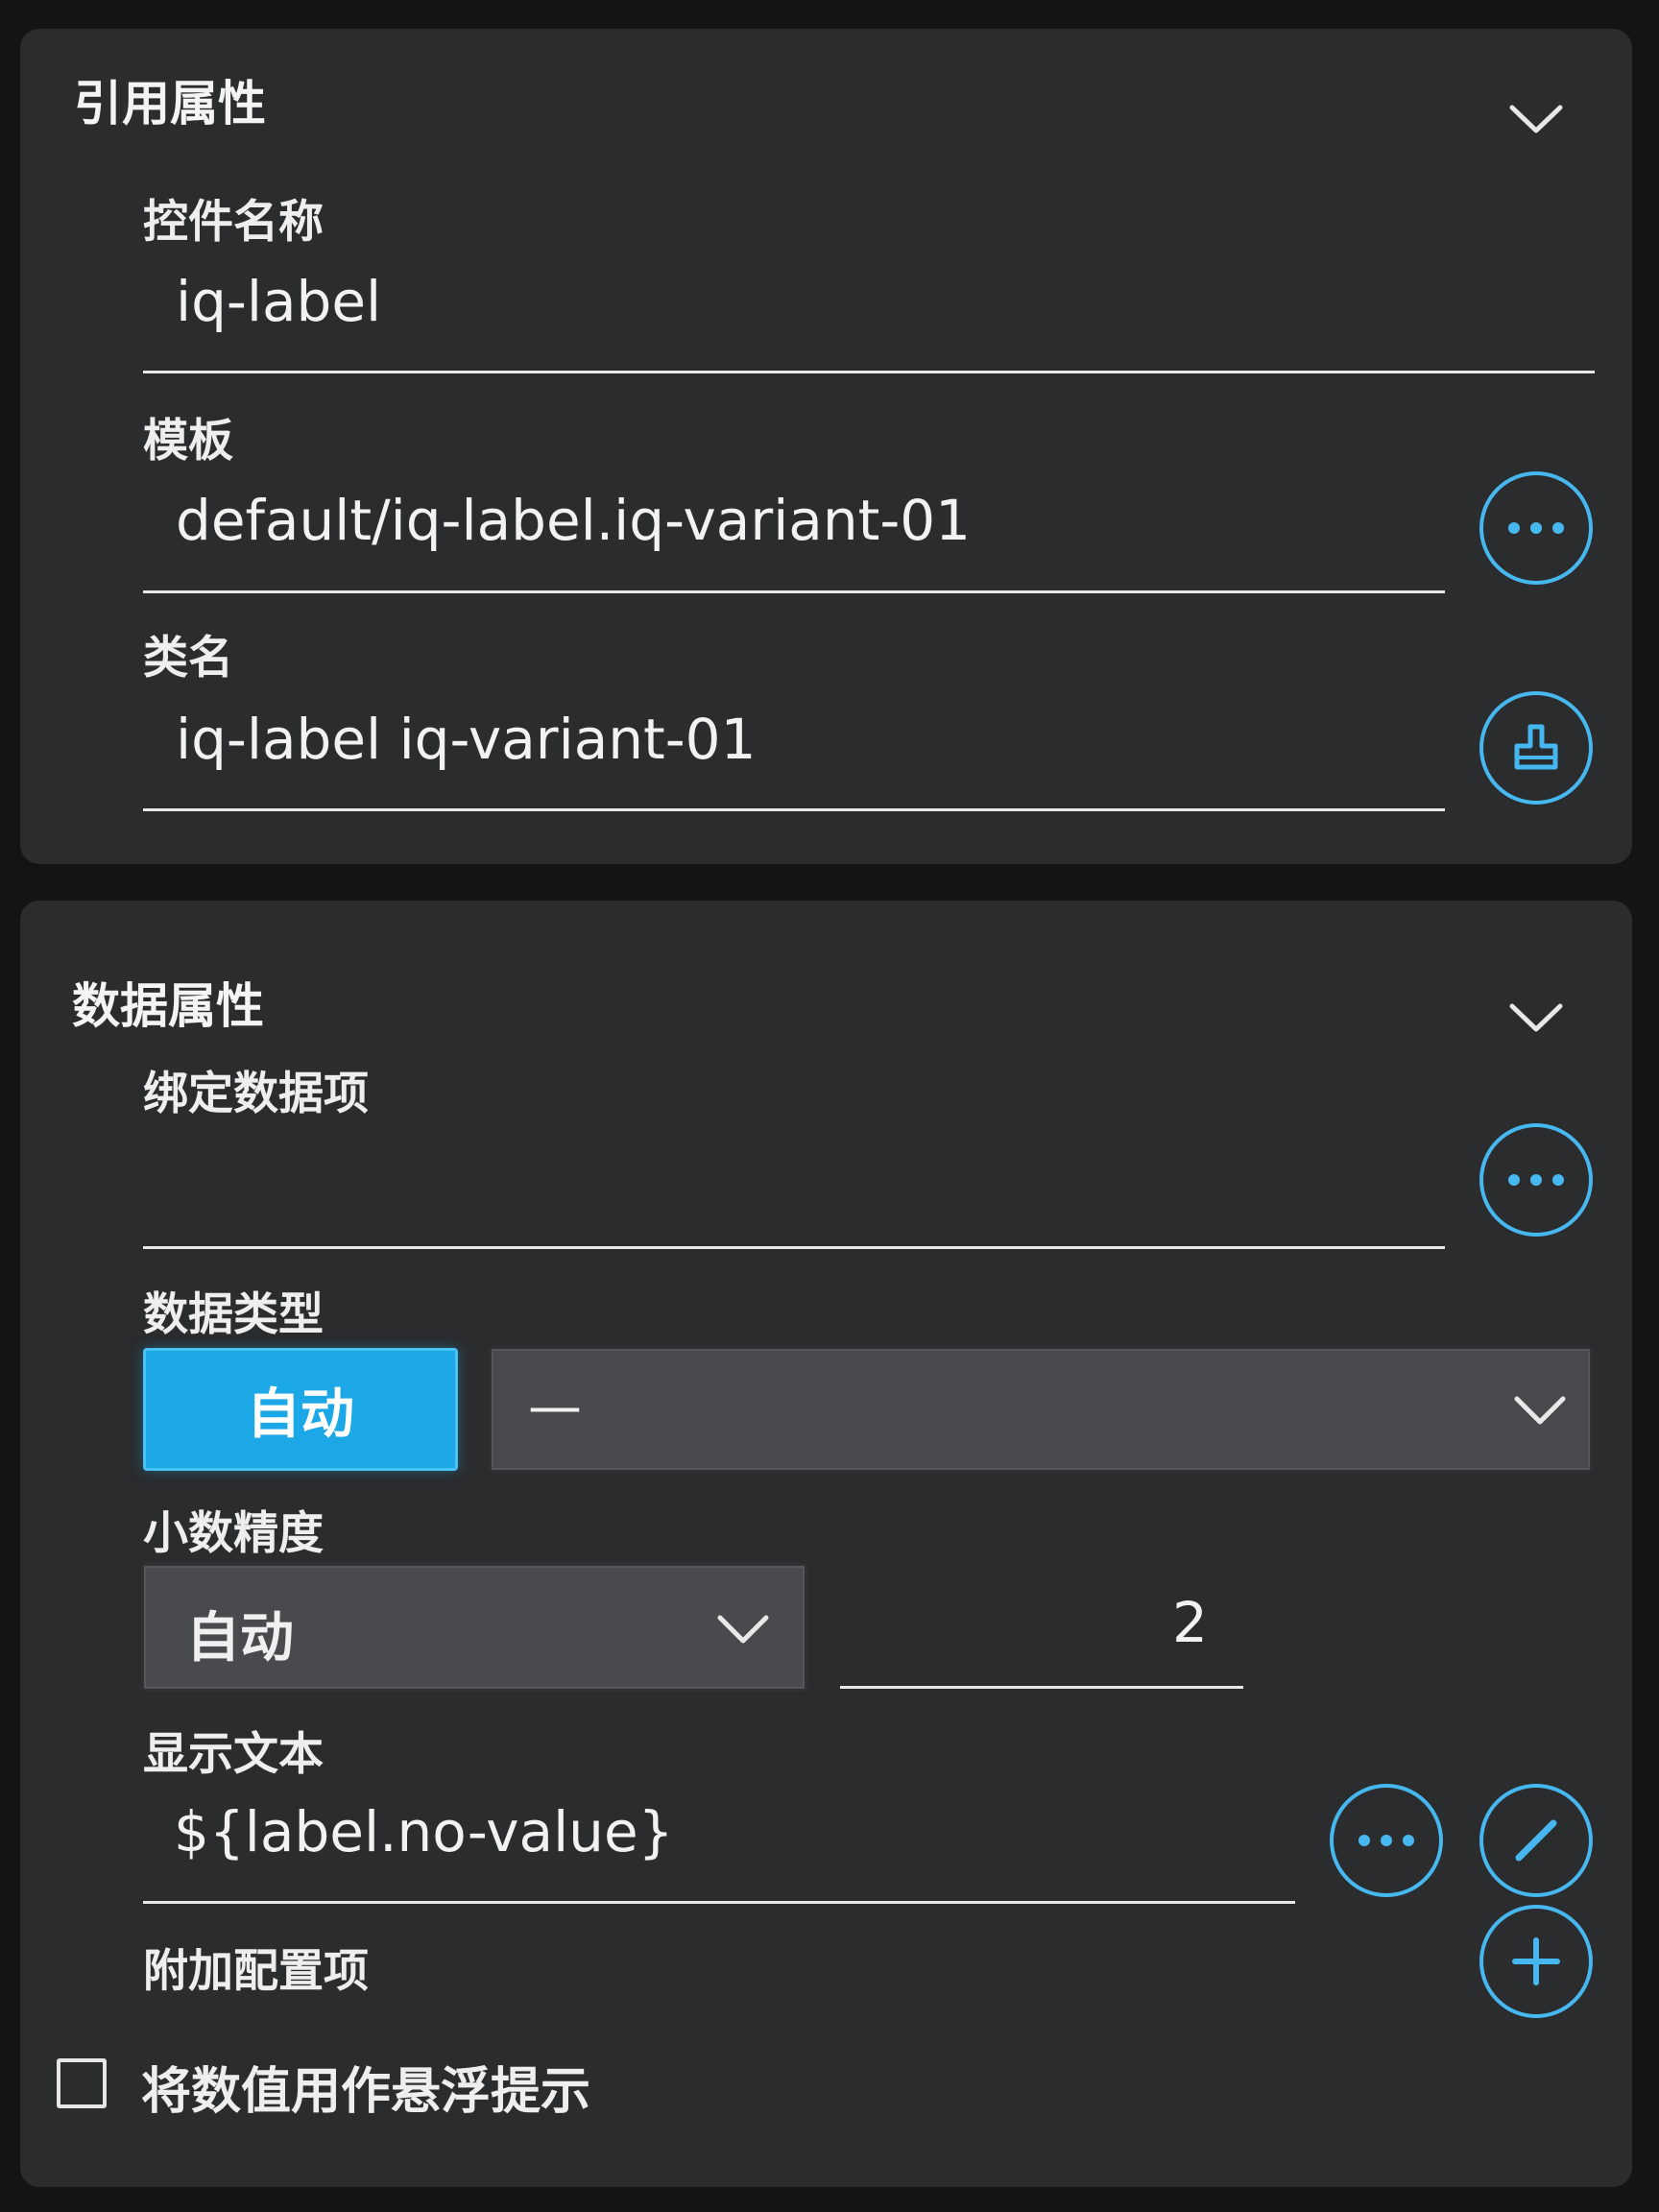 Image resolution: width=1659 pixels, height=2212 pixels. What do you see at coordinates (188, 441) in the screenshot?
I see `template-label: 模板` at bounding box center [188, 441].